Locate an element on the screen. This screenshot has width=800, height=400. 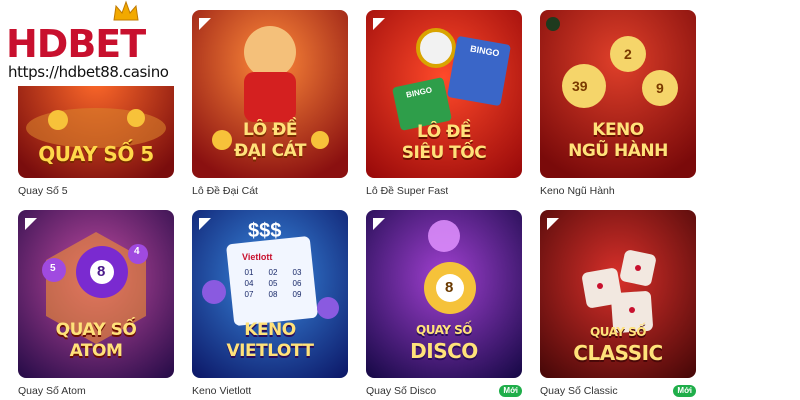
game-caption: Lô Đề Đại Cát is located at coordinates (225, 191).